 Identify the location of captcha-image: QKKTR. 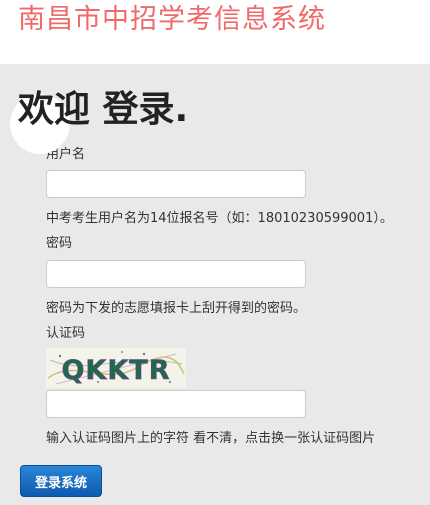
(116, 368).